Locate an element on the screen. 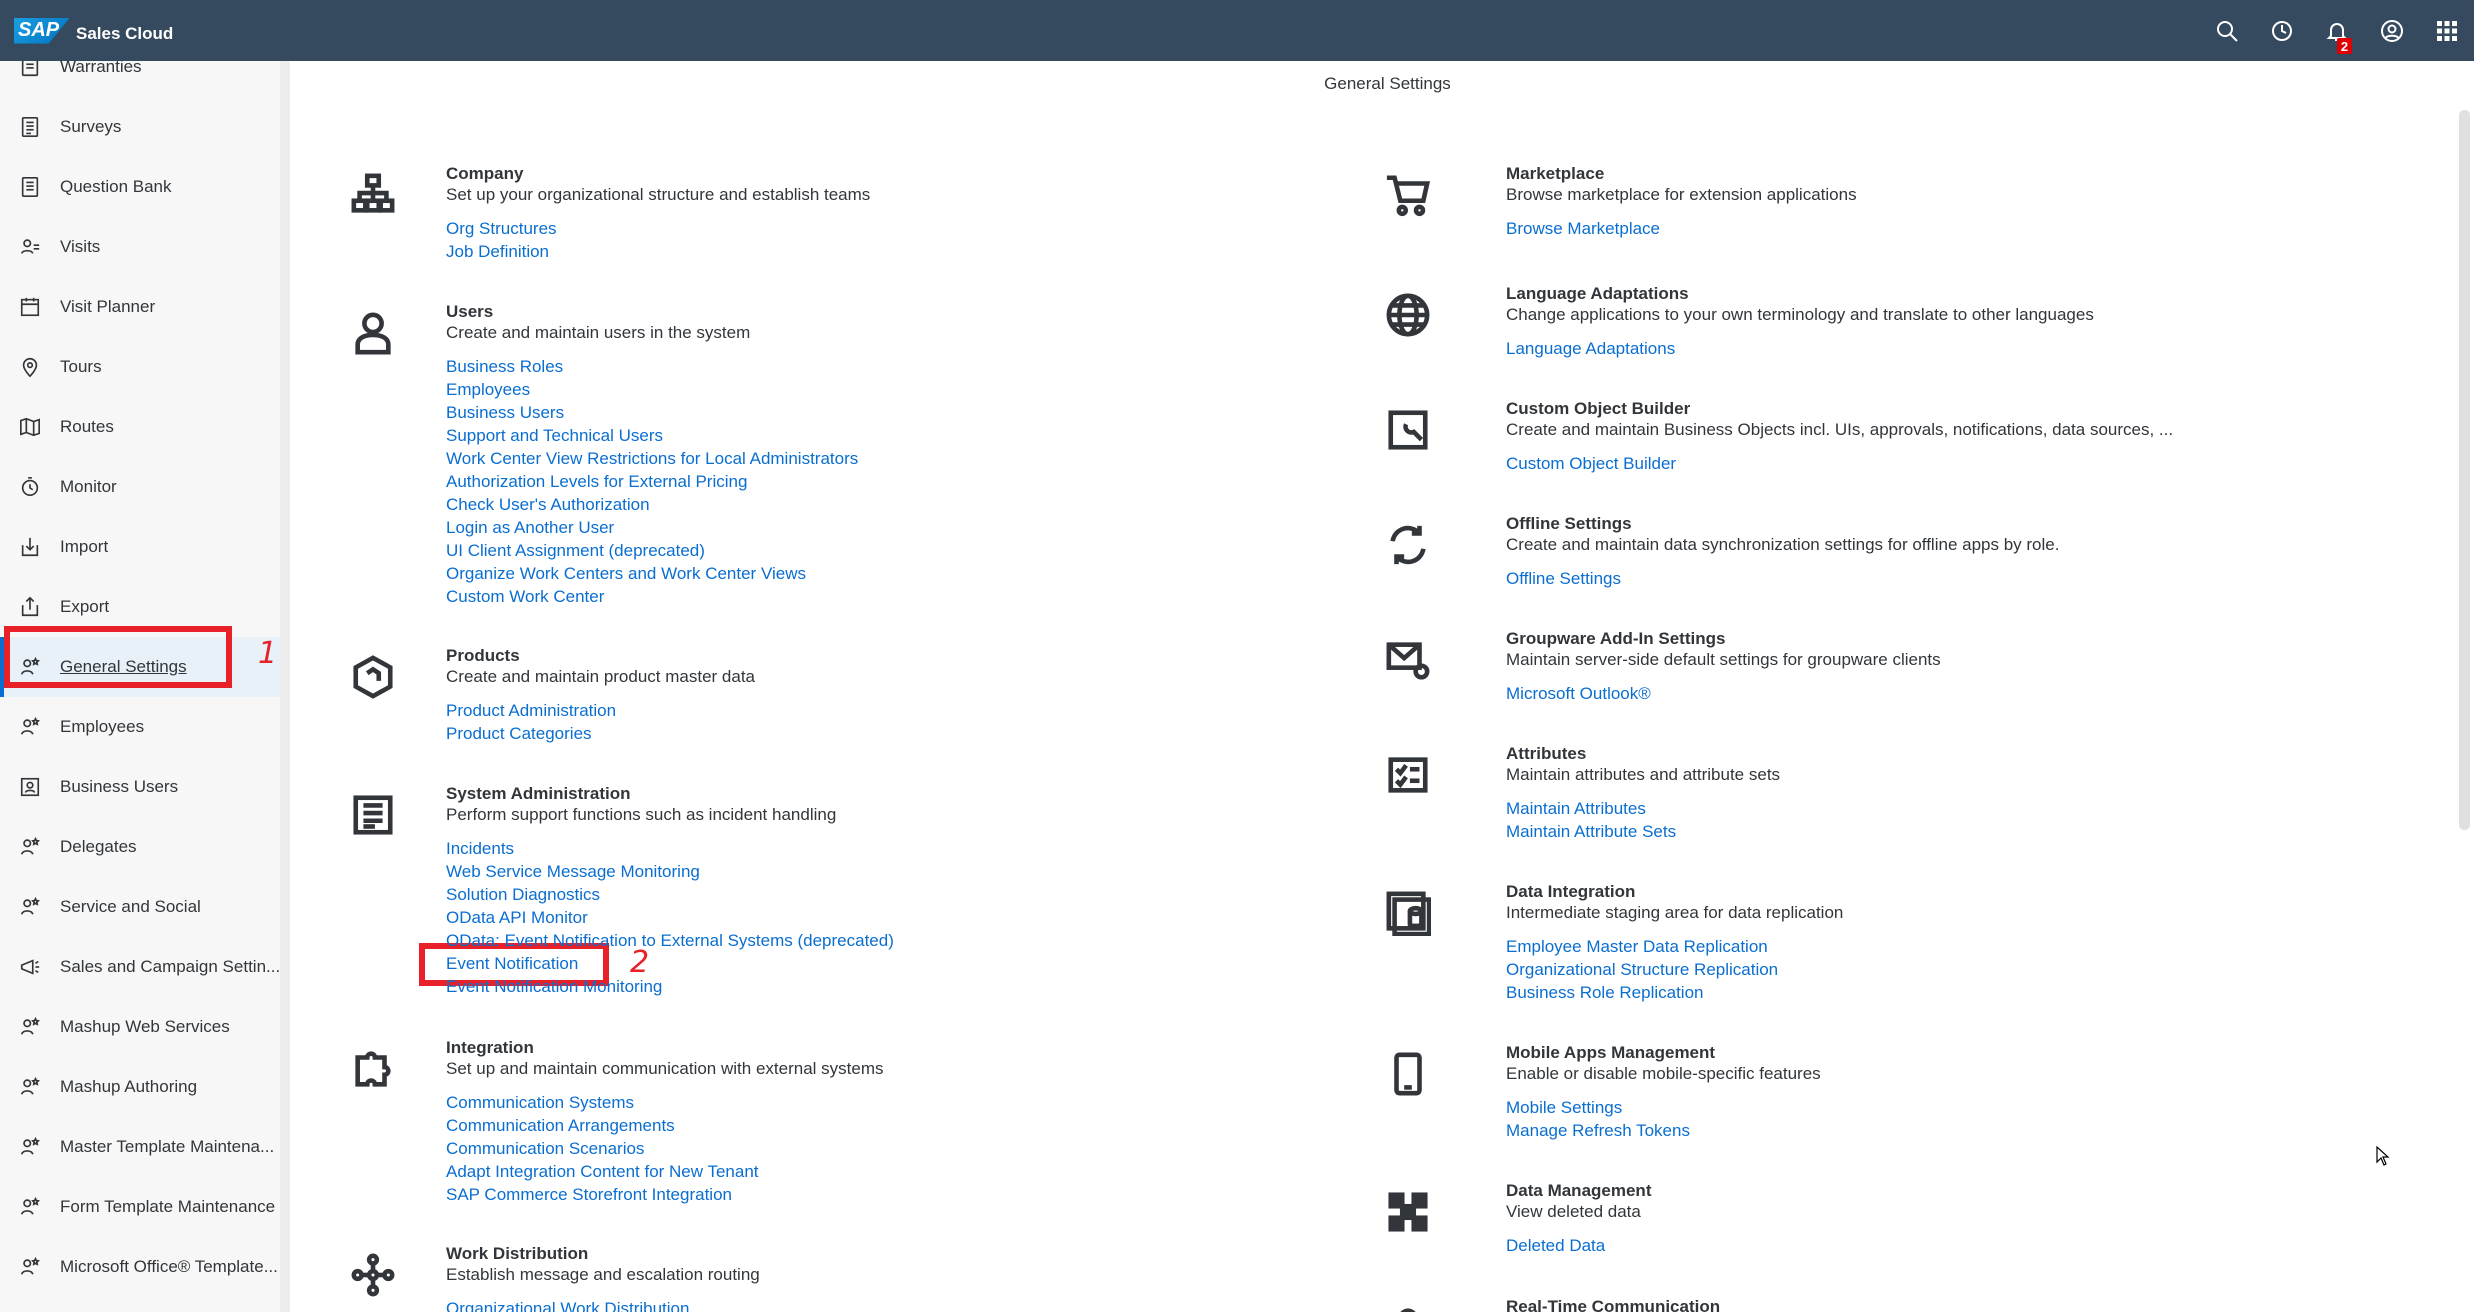 The width and height of the screenshot is (2474, 1312). sidebar-item-import: Import is located at coordinates (140, 547).